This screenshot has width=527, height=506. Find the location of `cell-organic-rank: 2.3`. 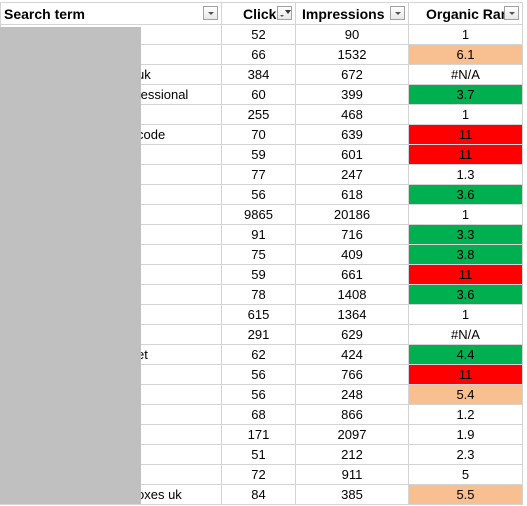

cell-organic-rank: 2.3 is located at coordinates (465, 454).